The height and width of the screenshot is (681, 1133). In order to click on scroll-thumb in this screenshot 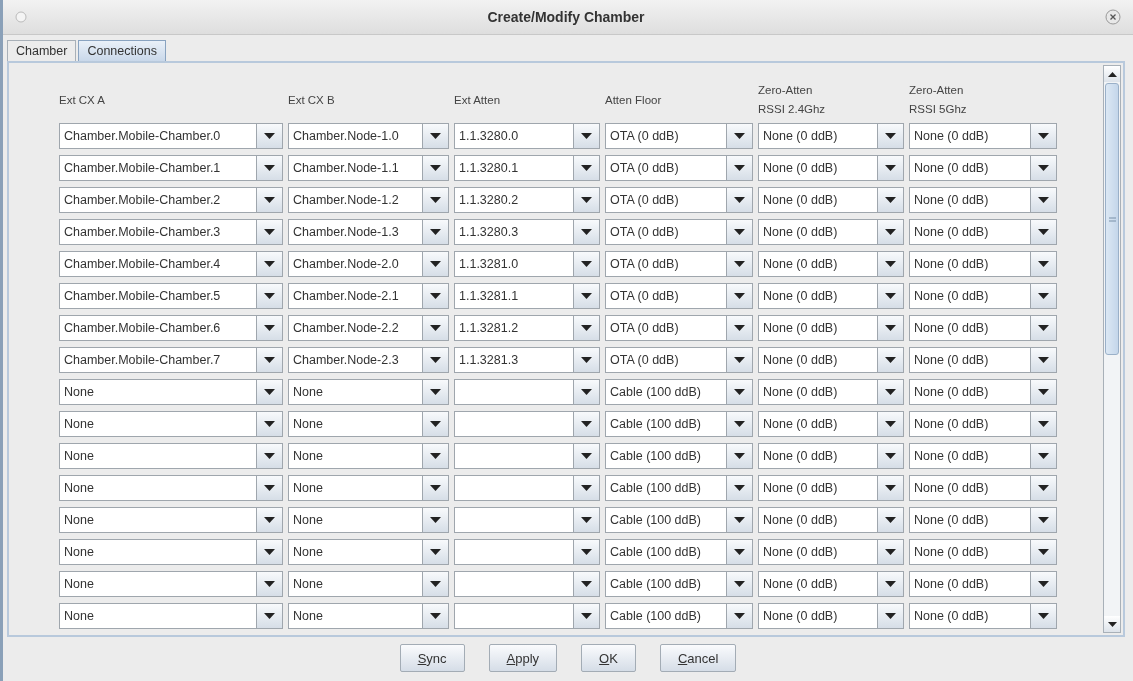, I will do `click(1112, 219)`.